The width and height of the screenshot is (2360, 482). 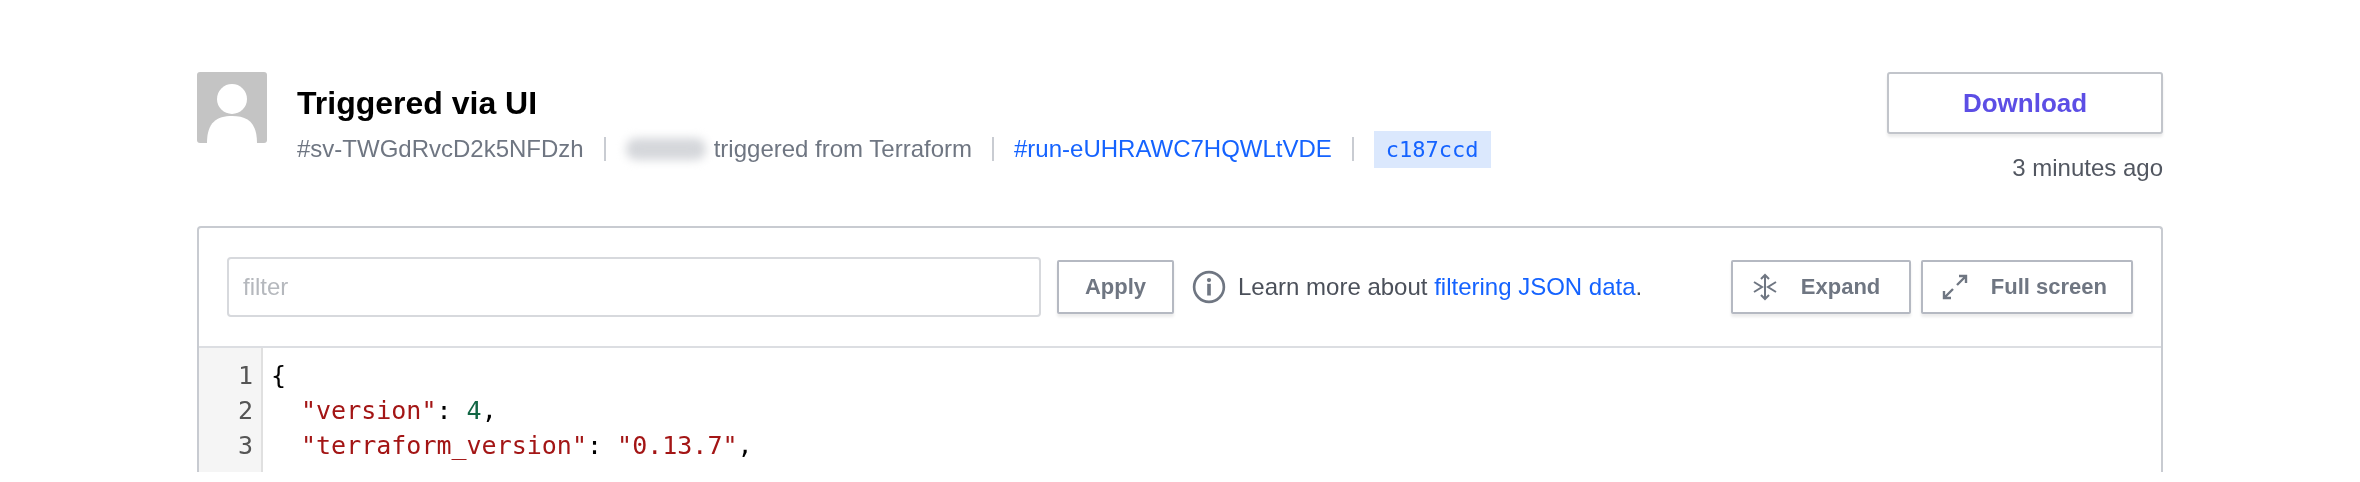 What do you see at coordinates (440, 149) in the screenshot?
I see `run-id: #sv-TWGdRvcD2k5NFDzh` at bounding box center [440, 149].